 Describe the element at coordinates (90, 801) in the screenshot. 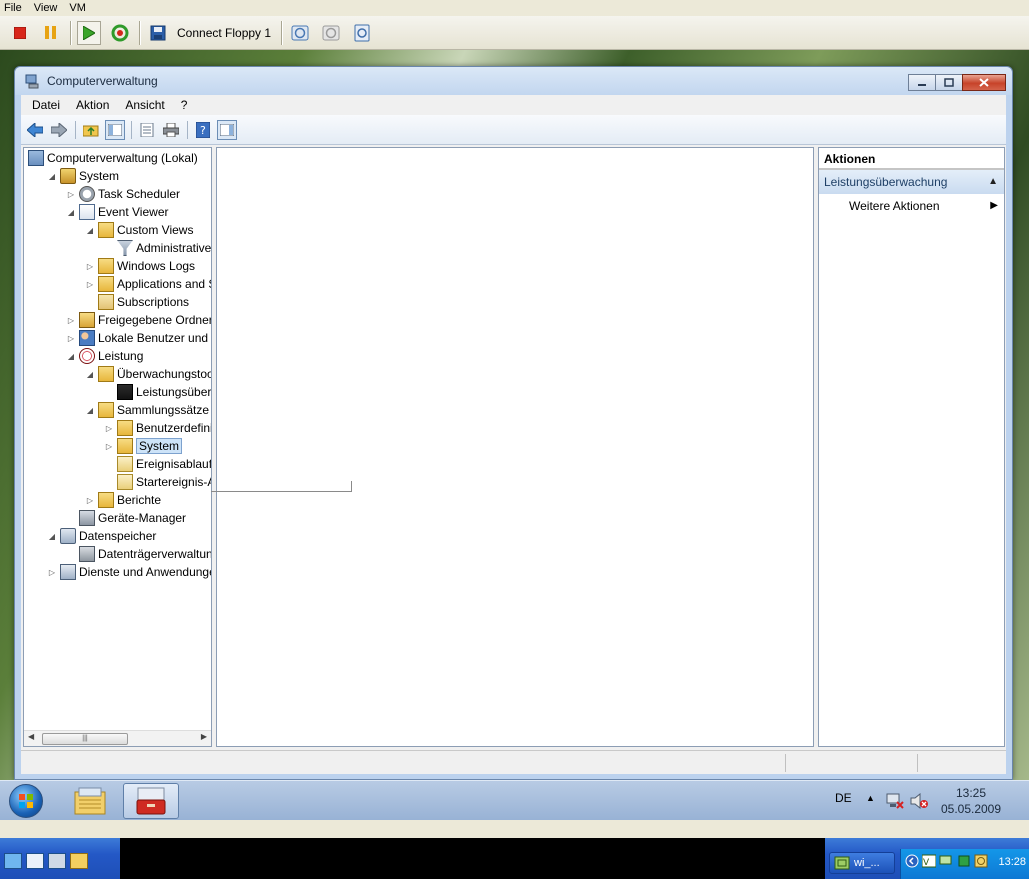

I see `taskbar-explorer-button` at that location.